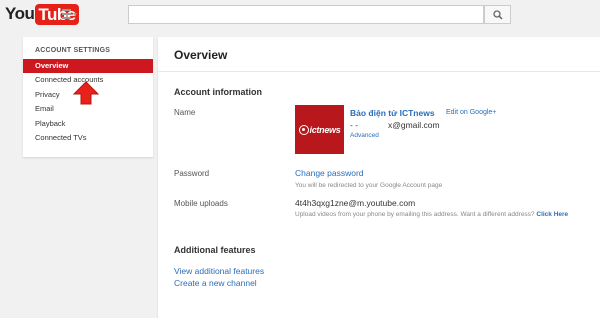  I want to click on page-title: Overview, so click(201, 55).